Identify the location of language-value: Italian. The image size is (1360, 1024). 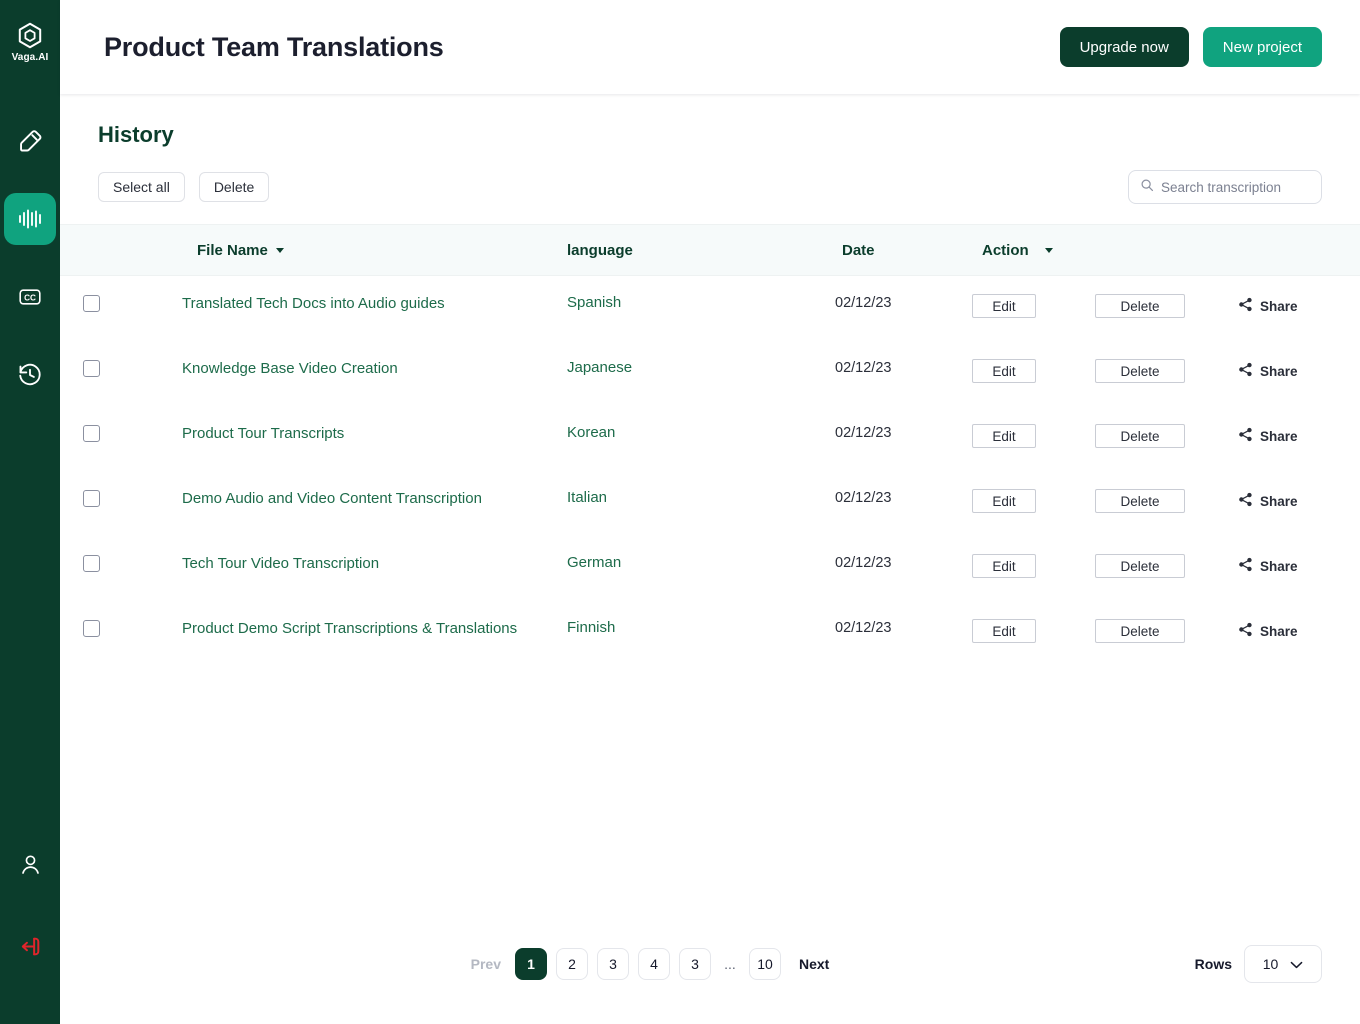
(587, 497).